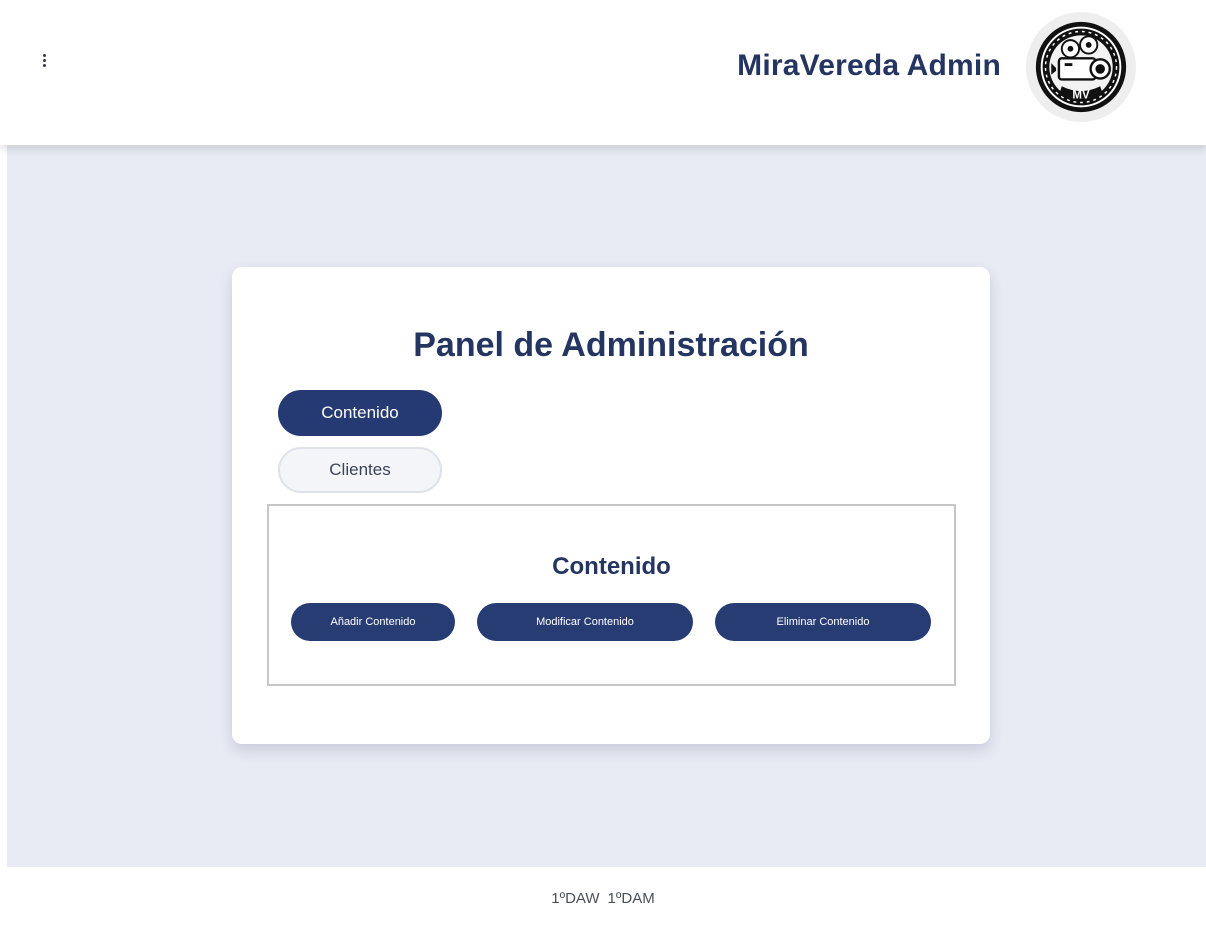 The height and width of the screenshot is (930, 1206). Describe the element at coordinates (585, 622) in the screenshot. I see `modify-content-button: Modificar Contenido` at that location.